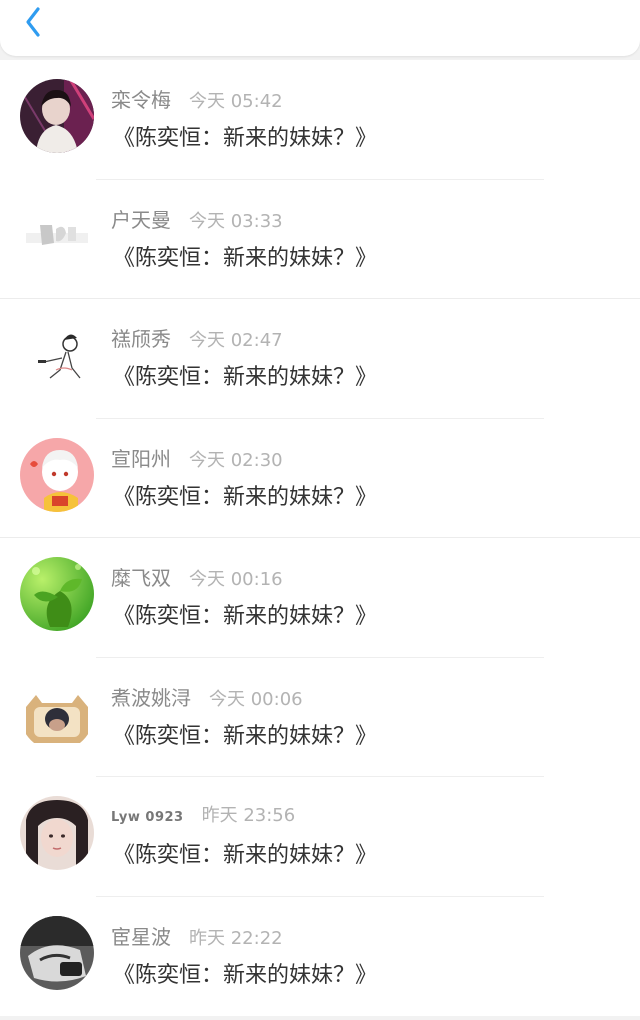 The width and height of the screenshot is (640, 1020). I want to click on timestamp: 今天 02:47, so click(236, 340).